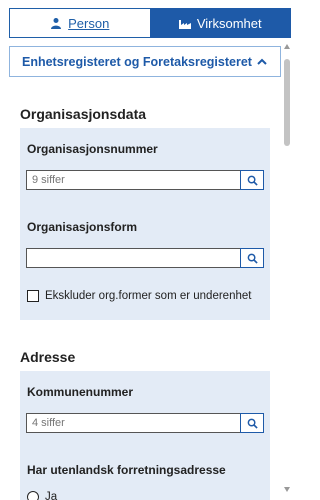 The height and width of the screenshot is (500, 320). I want to click on exclude-underenhet-label: Ekskluder org.former som er underenhet, so click(148, 296).